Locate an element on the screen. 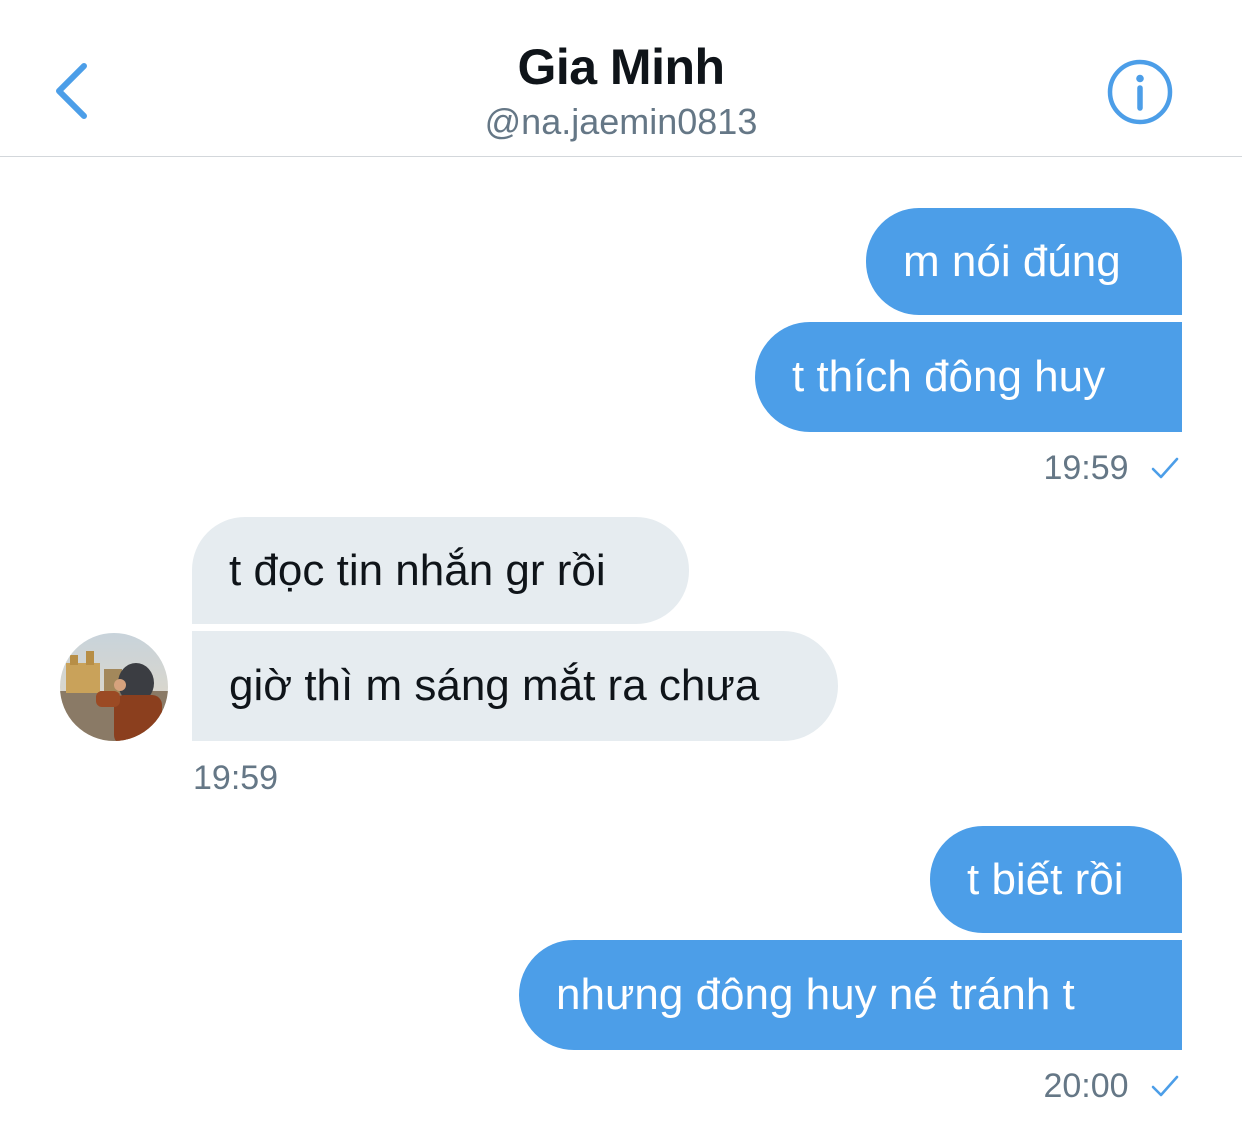  avatar-photo is located at coordinates (114, 687).